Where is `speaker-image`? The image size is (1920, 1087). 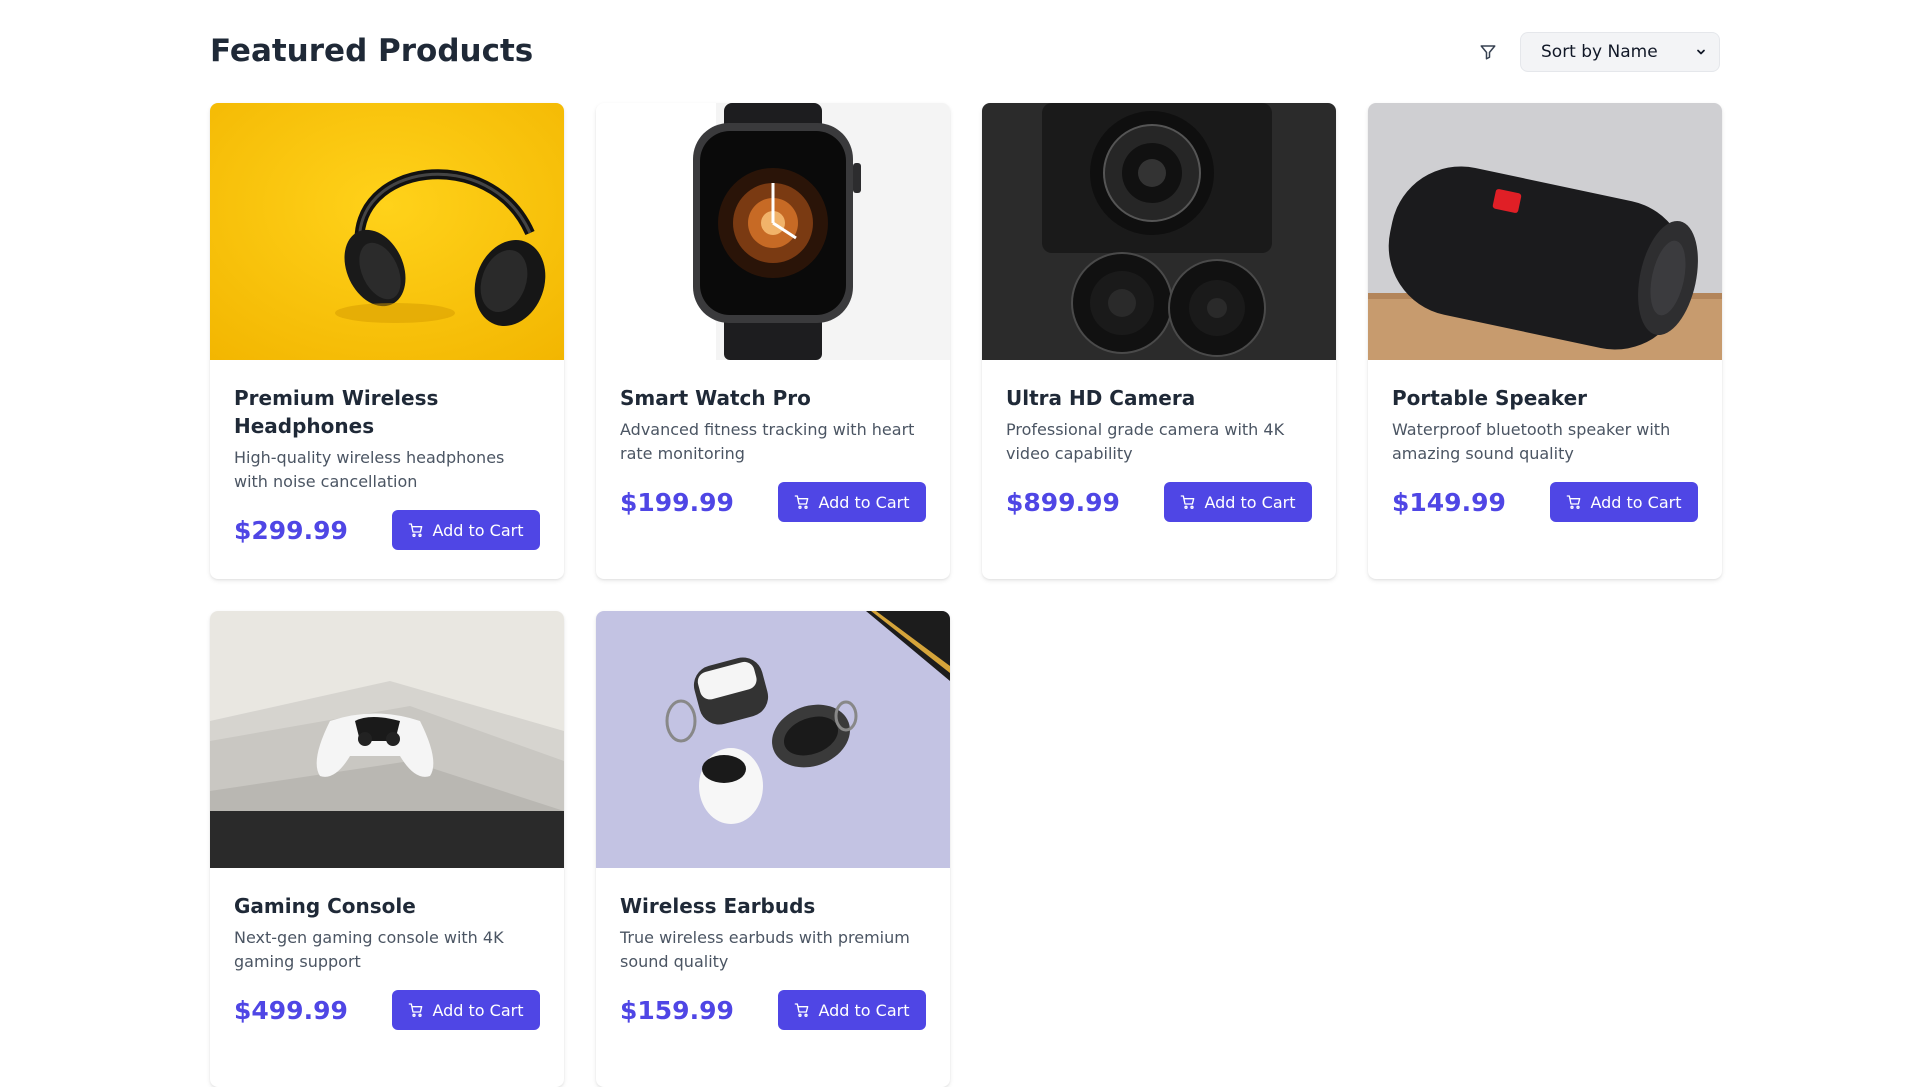 speaker-image is located at coordinates (1545, 231).